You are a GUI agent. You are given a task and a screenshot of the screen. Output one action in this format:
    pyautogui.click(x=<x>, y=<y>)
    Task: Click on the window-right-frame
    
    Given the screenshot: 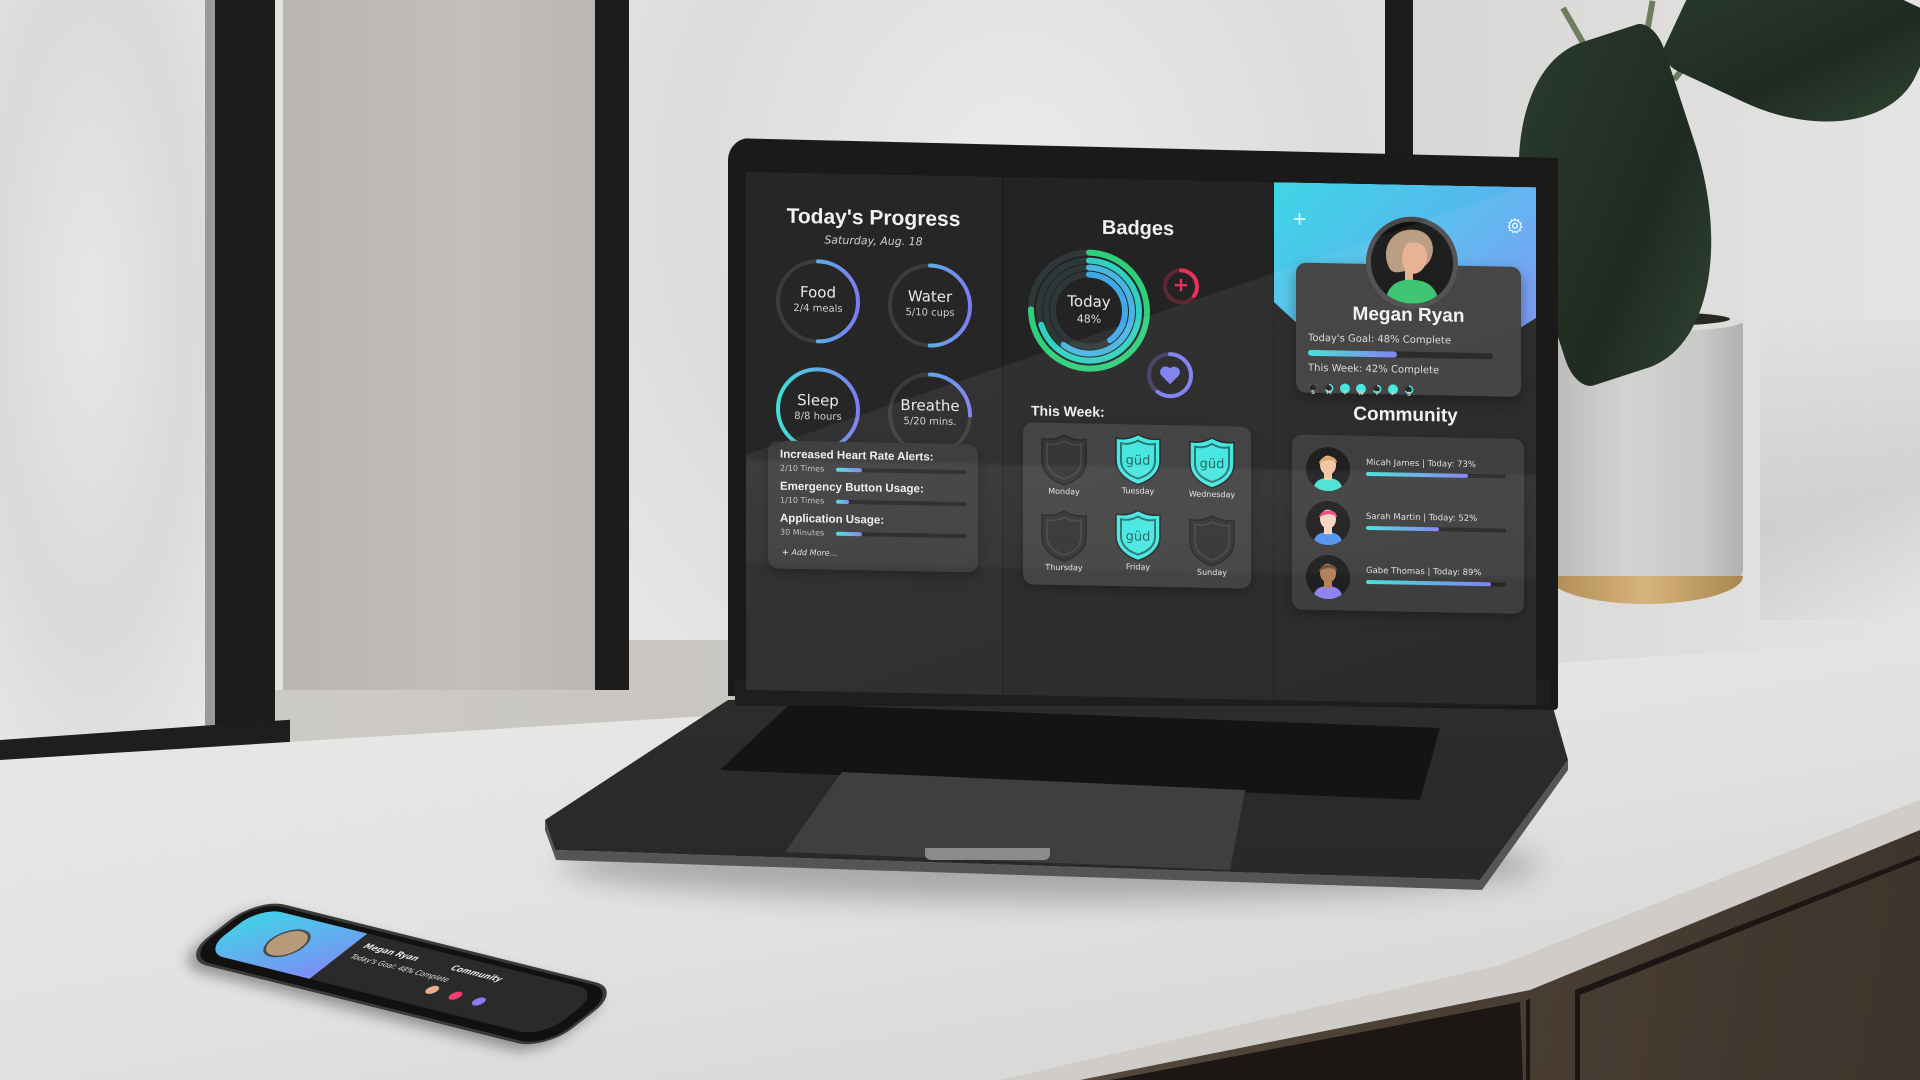 What is the action you would take?
    pyautogui.click(x=612, y=345)
    